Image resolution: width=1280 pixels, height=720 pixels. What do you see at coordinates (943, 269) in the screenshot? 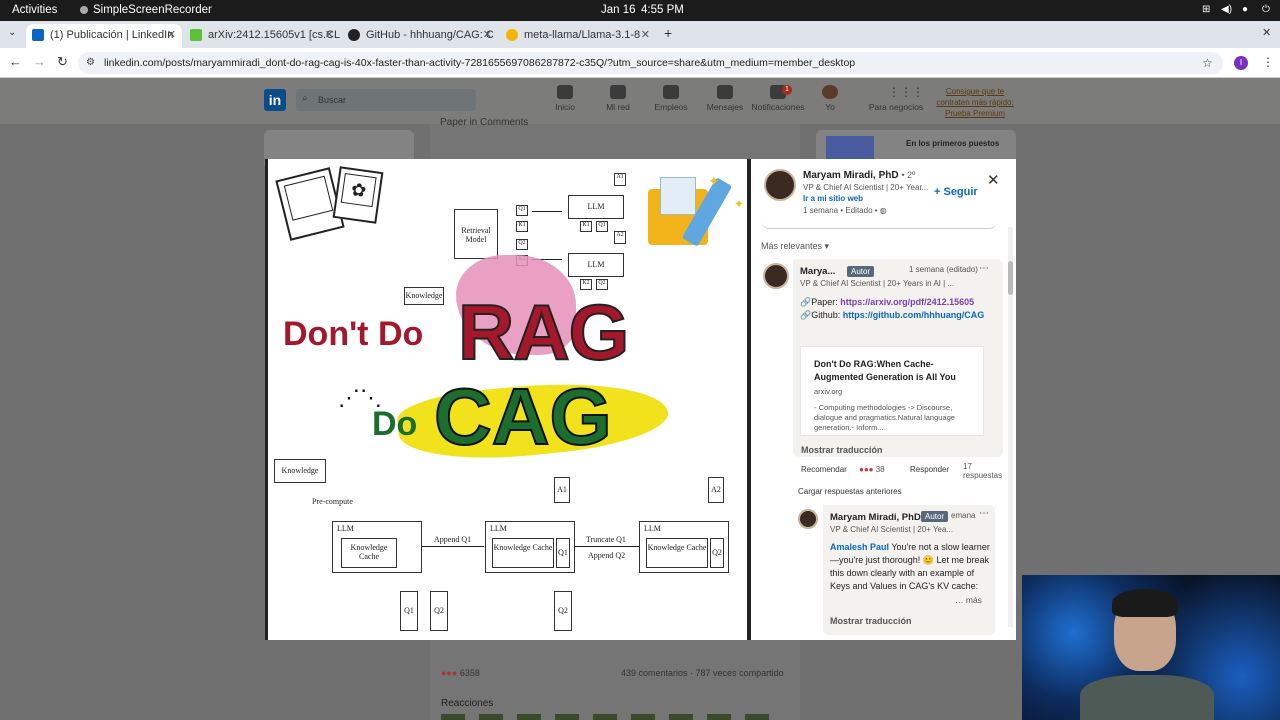
I see `comment-time: 1 semana (editado)` at bounding box center [943, 269].